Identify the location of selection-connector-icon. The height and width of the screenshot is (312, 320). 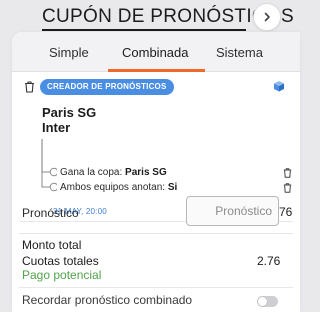
(49, 165).